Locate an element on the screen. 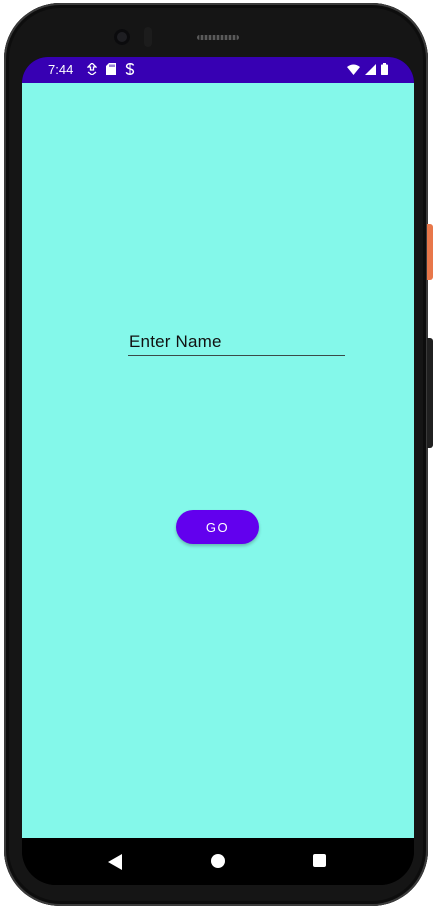 The image size is (435, 909). volume-button is located at coordinates (430, 393).